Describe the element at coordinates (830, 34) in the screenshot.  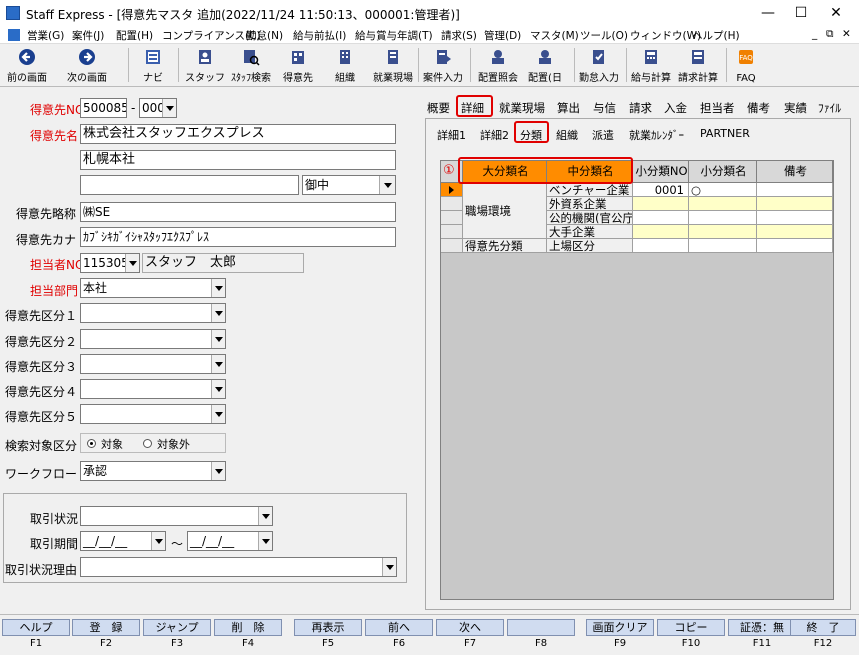
I see `inner-restore-button: ⧉` at that location.